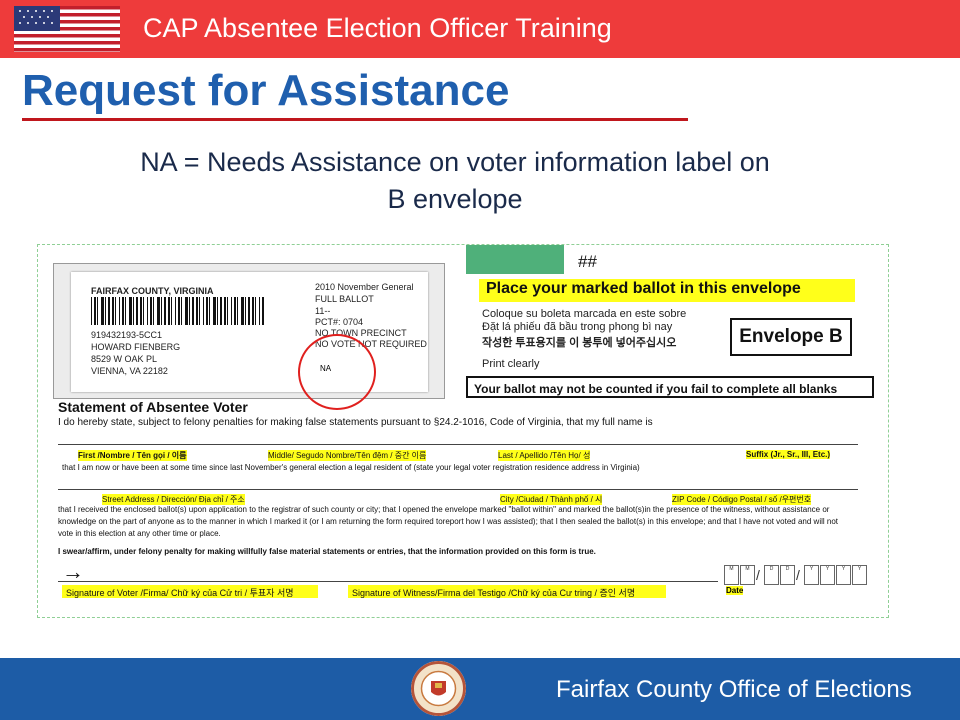 The width and height of the screenshot is (960, 720). What do you see at coordinates (153, 407) in the screenshot?
I see `statement-title: Statement of Absentee Voter` at bounding box center [153, 407].